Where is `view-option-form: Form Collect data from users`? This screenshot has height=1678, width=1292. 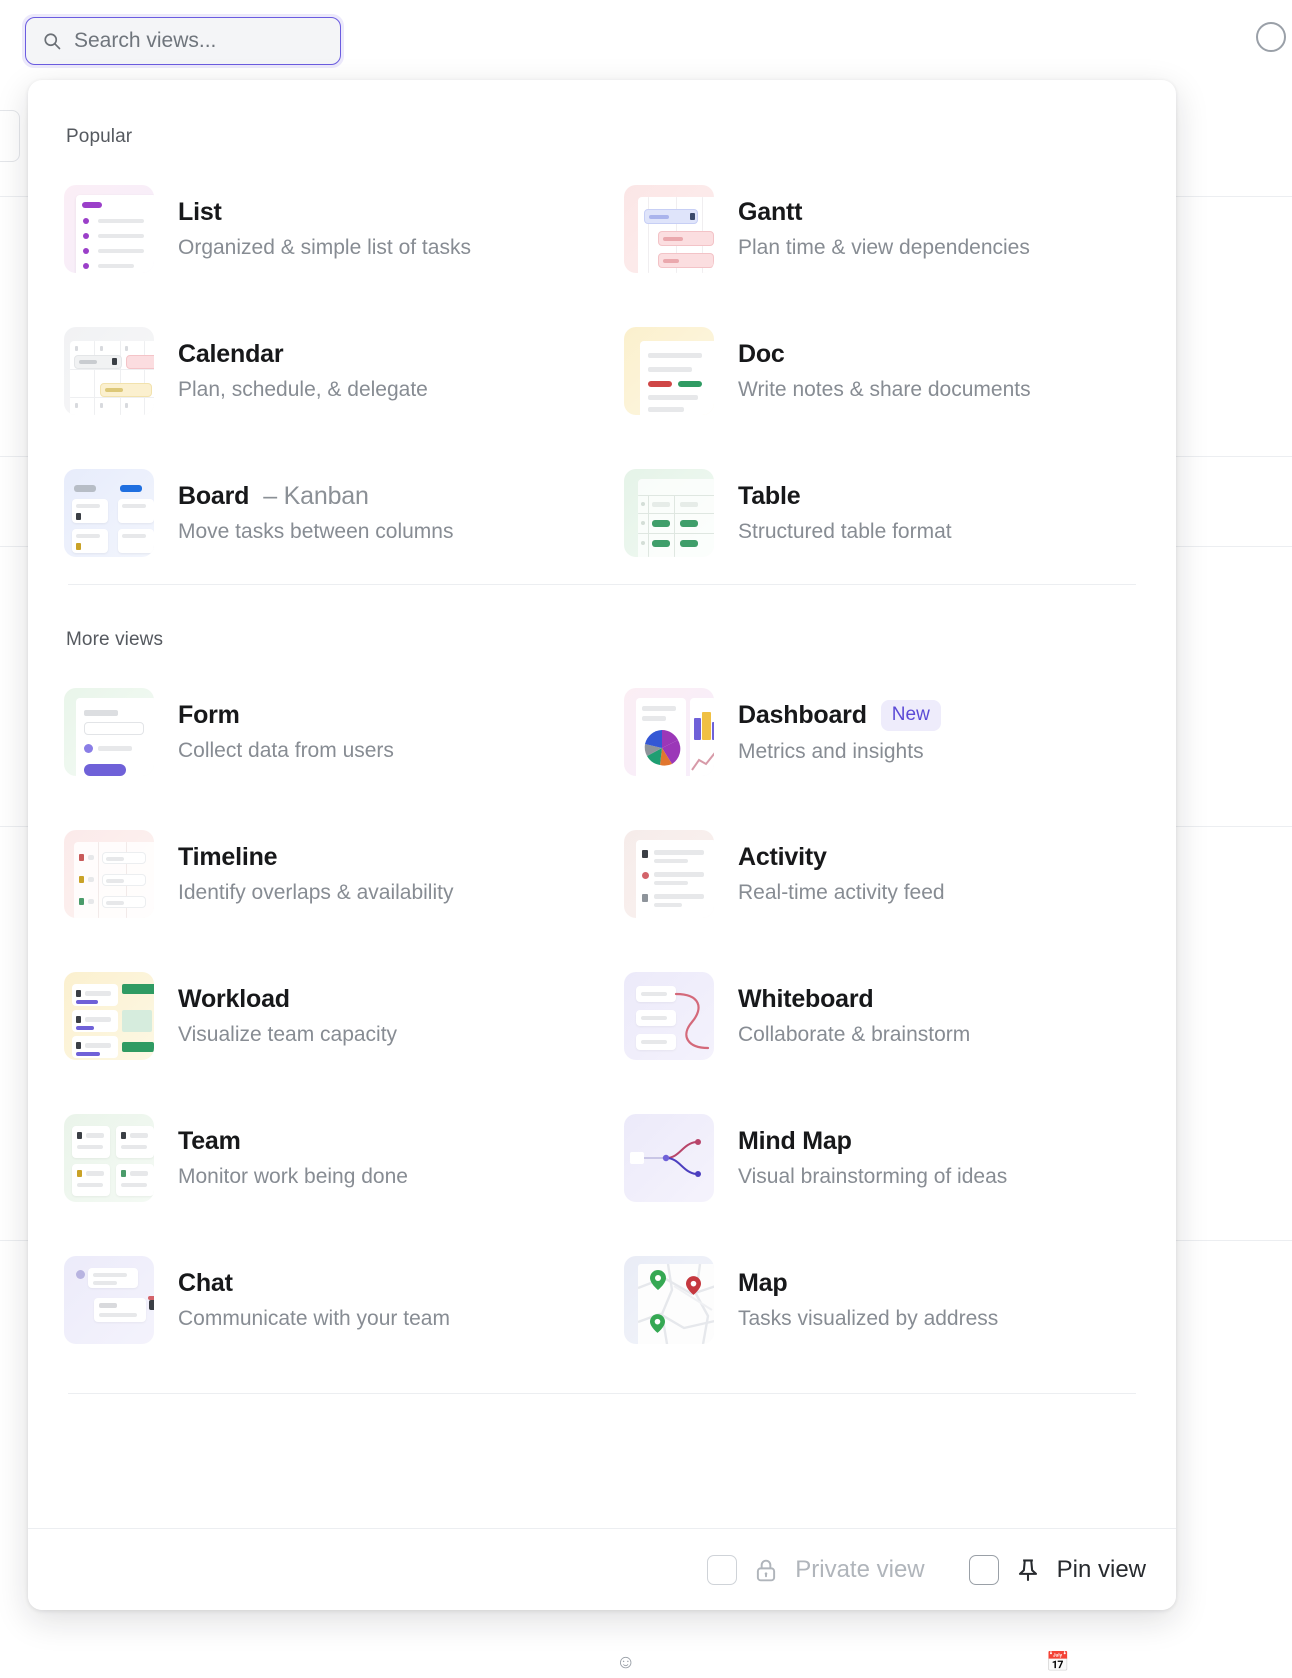
view-option-form: Form Collect data from users is located at coordinates (344, 732).